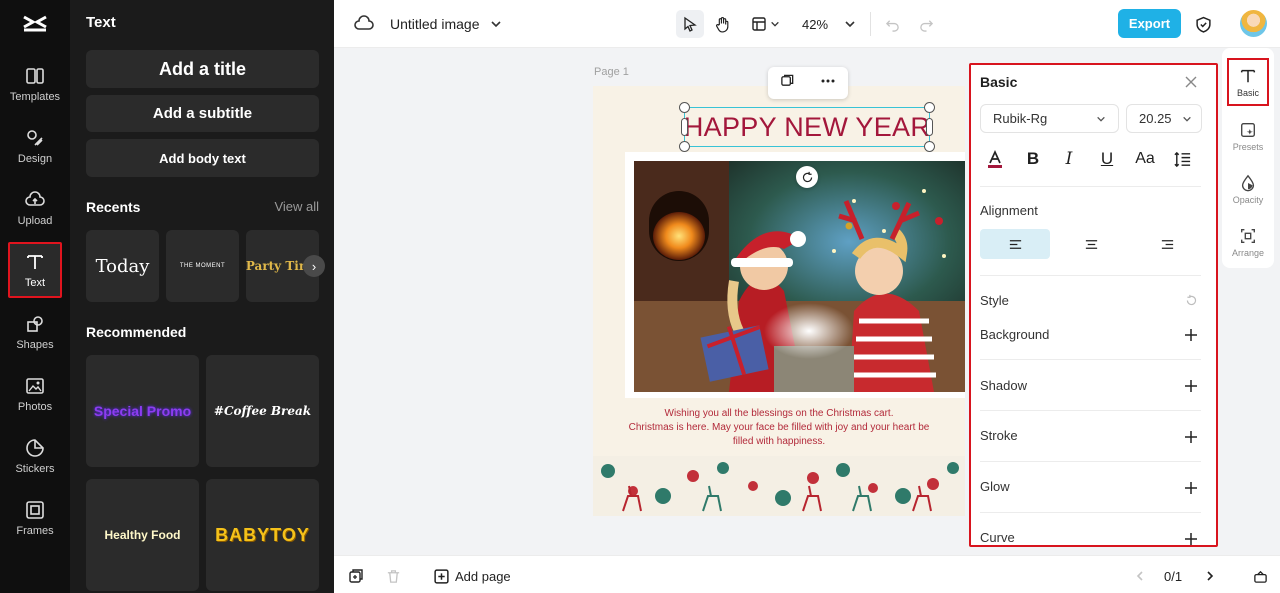 Image resolution: width=1280 pixels, height=593 pixels. Describe the element at coordinates (1145, 159) in the screenshot. I see `text-case-button: Aa` at that location.